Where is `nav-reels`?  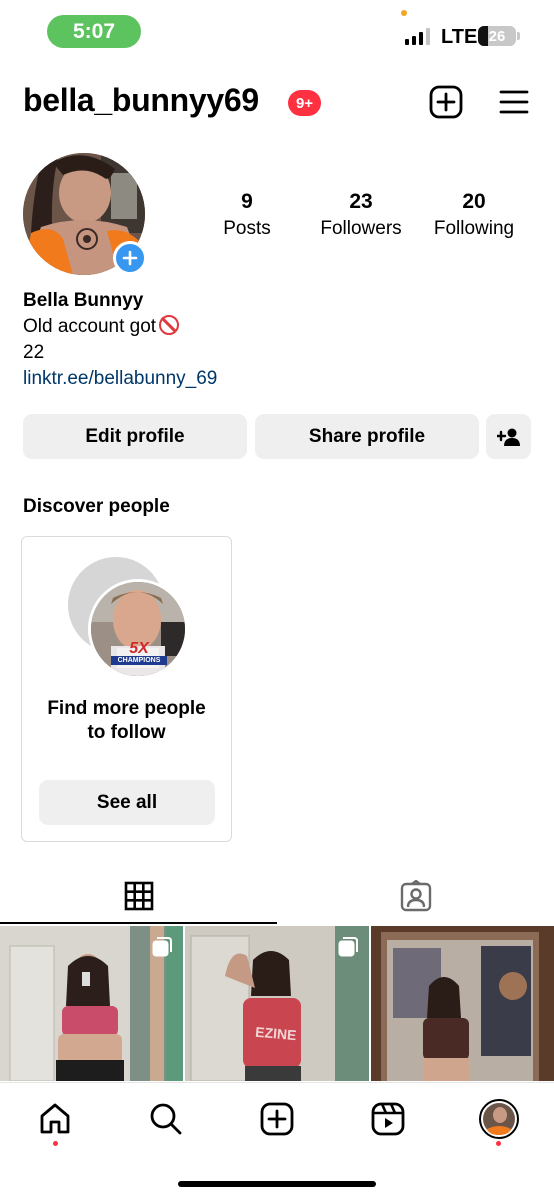 nav-reels is located at coordinates (388, 1119).